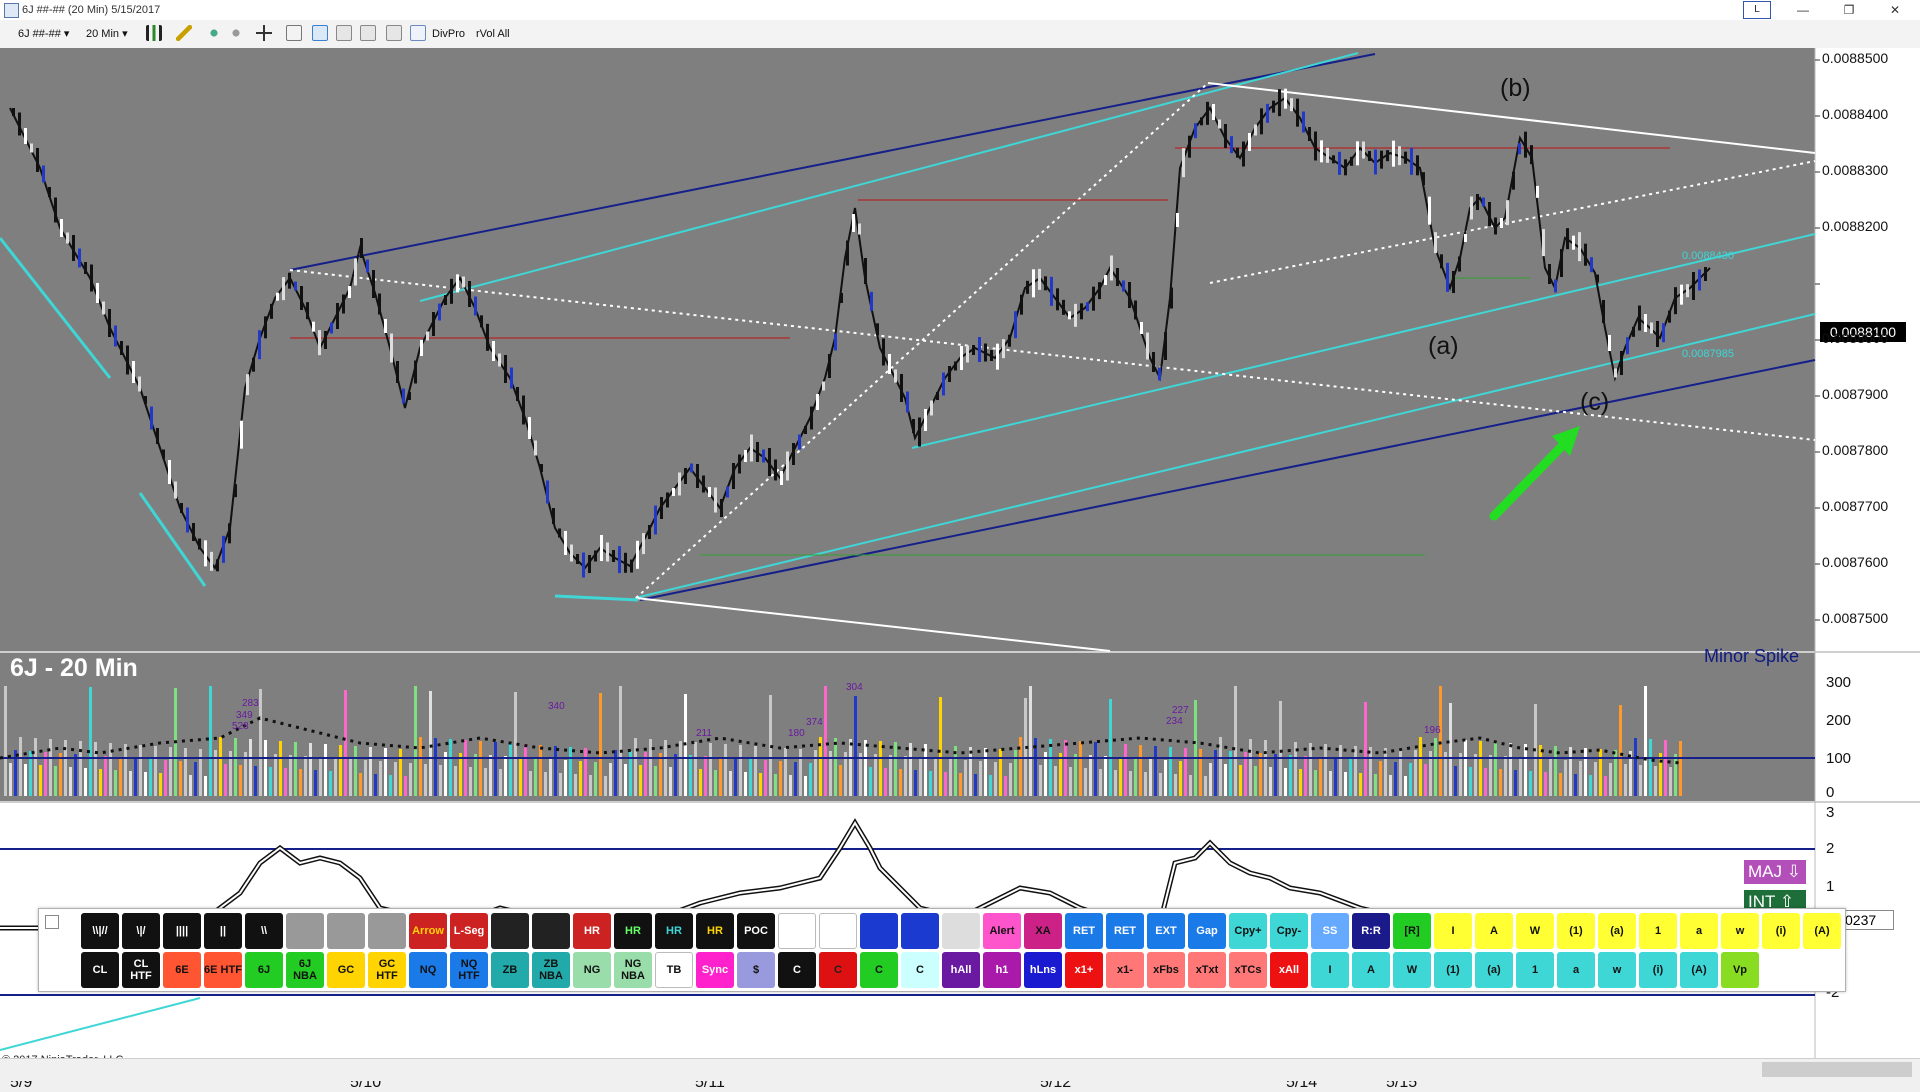 The width and height of the screenshot is (1920, 1092). I want to click on tool-button-w-32: W, so click(1412, 970).